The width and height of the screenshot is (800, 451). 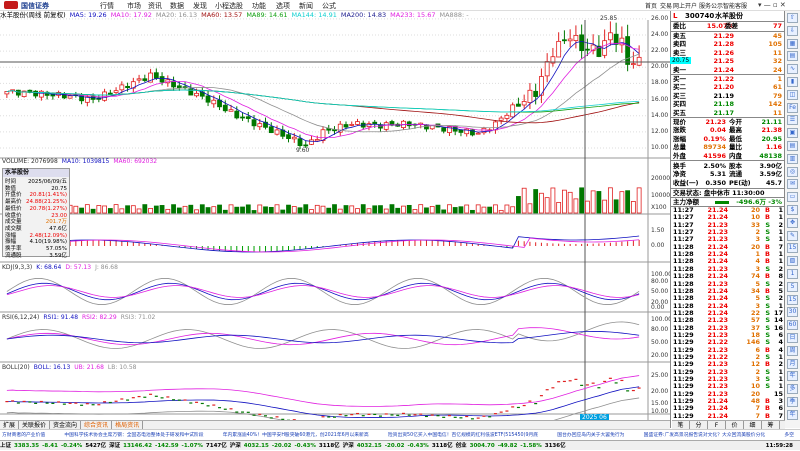 What do you see at coordinates (792, 107) in the screenshot?
I see `toolbar-button-7: Fe` at bounding box center [792, 107].